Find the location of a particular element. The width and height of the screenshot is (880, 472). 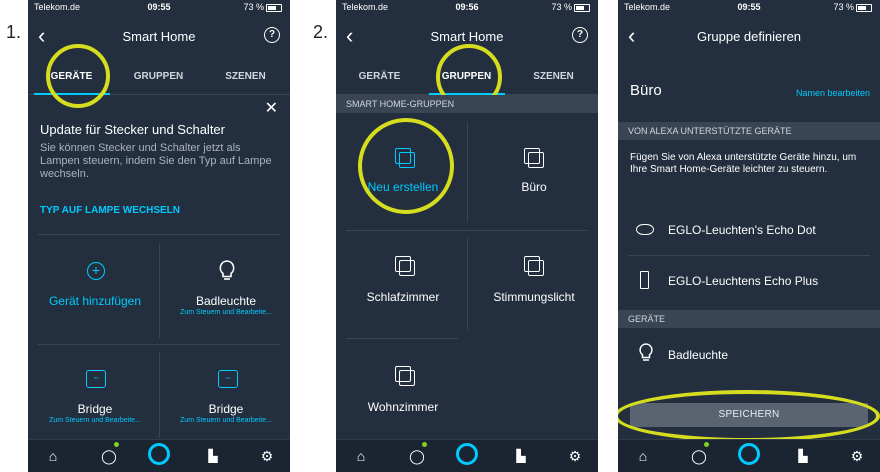

save-button: SPEICHERN is located at coordinates (749, 415).